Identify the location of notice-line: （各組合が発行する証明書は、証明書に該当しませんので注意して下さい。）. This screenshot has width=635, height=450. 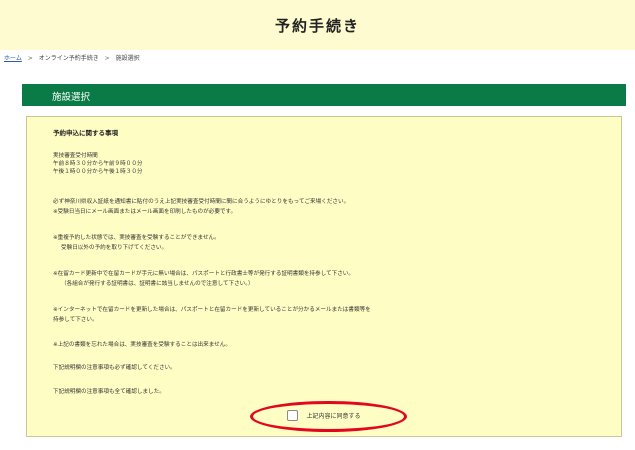
(157, 284).